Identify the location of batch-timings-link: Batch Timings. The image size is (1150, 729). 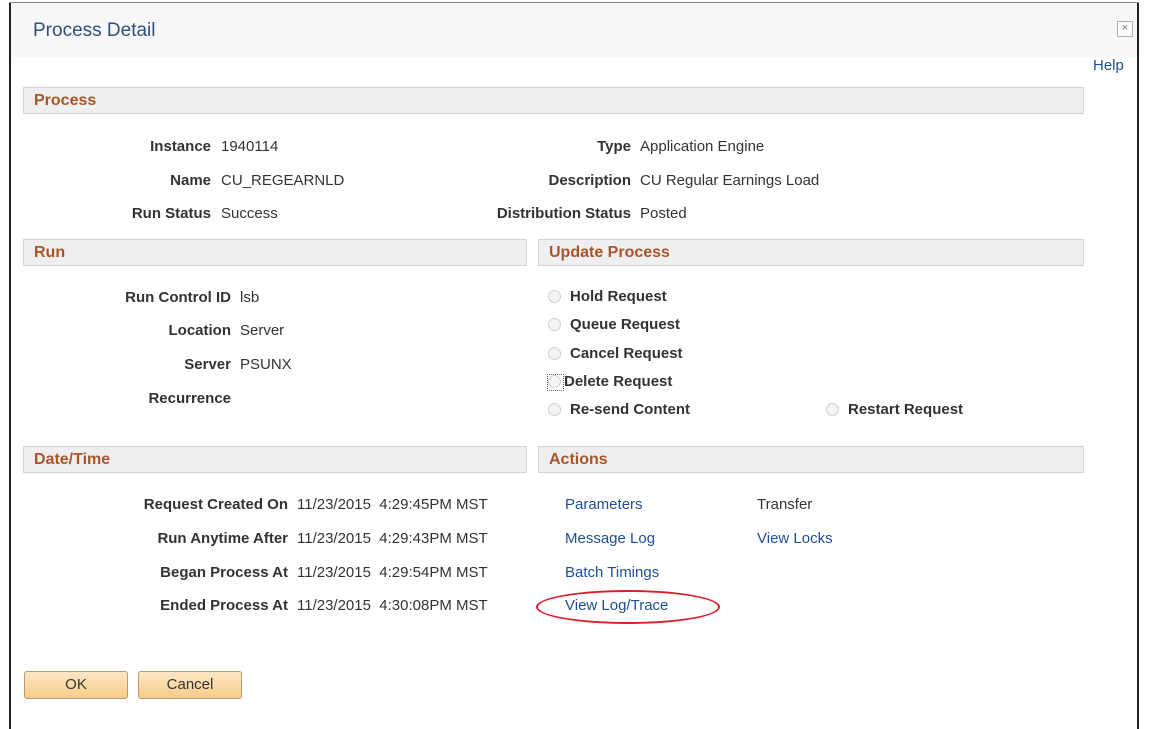
(612, 572).